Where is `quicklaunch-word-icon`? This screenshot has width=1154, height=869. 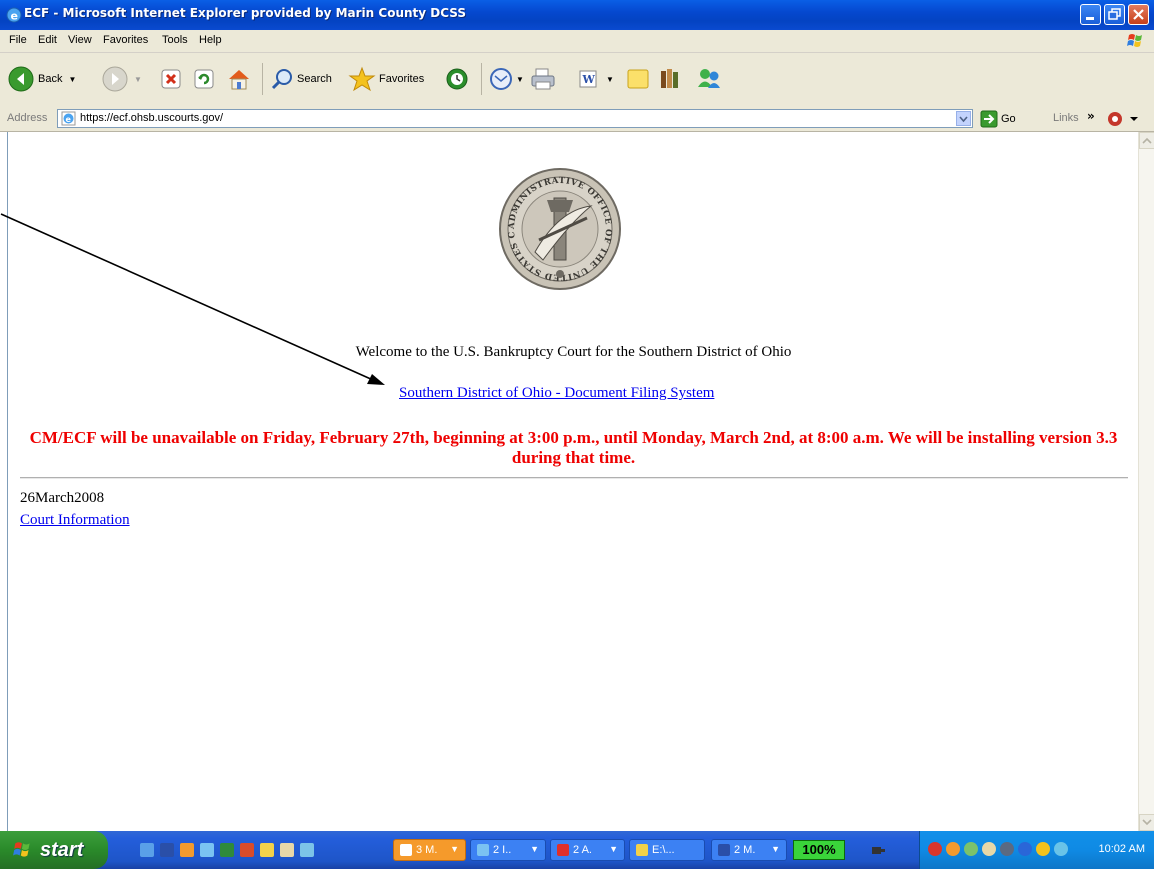
quicklaunch-word-icon is located at coordinates (167, 850).